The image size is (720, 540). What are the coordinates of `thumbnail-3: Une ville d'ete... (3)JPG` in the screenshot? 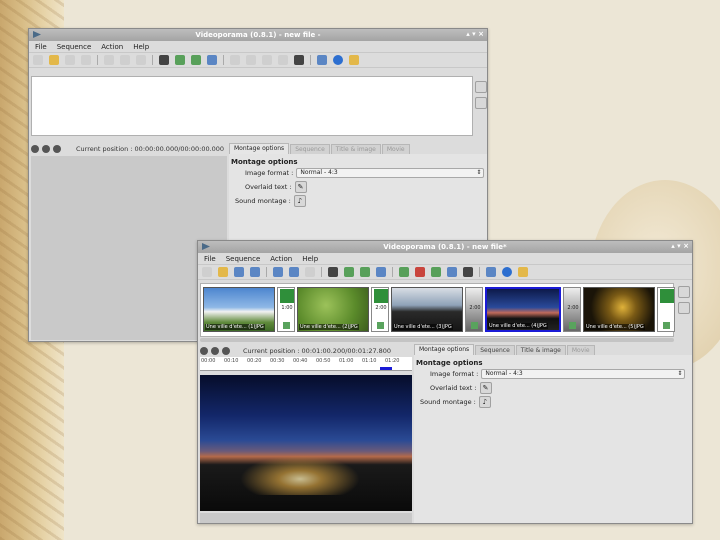 It's located at (427, 309).